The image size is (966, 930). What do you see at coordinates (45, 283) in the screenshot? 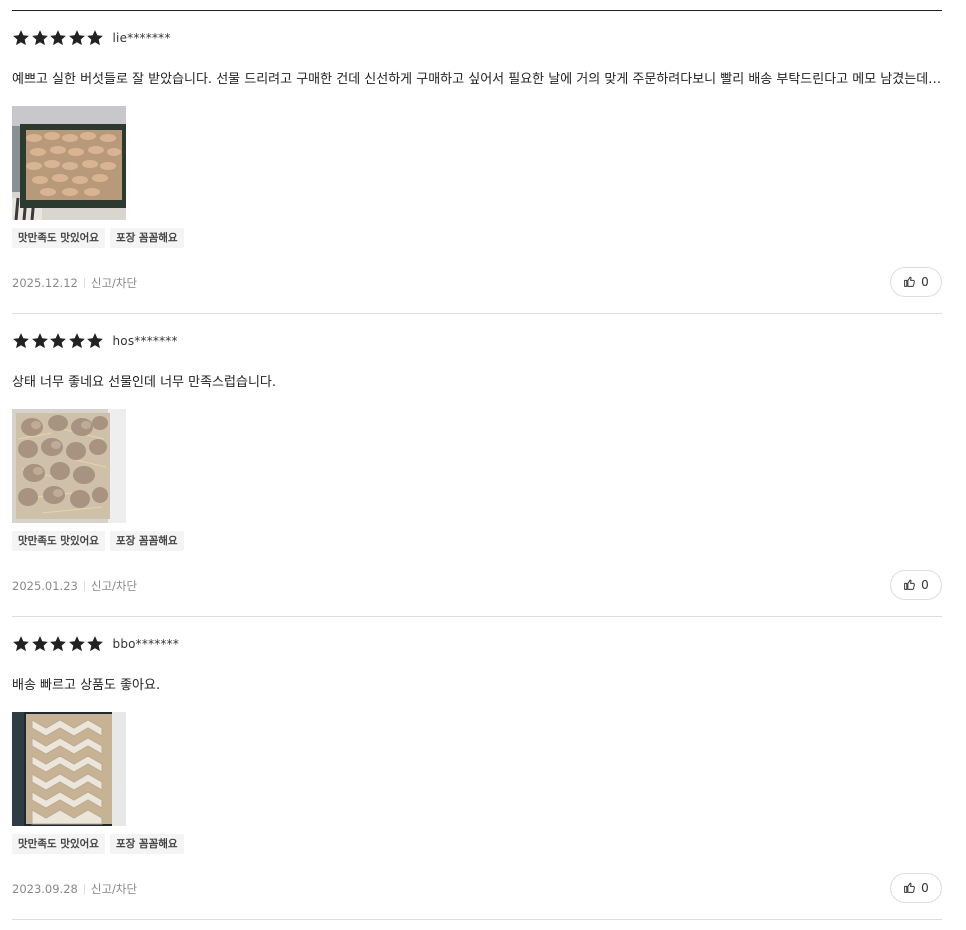
I see `review-date: 2025.12.12` at bounding box center [45, 283].